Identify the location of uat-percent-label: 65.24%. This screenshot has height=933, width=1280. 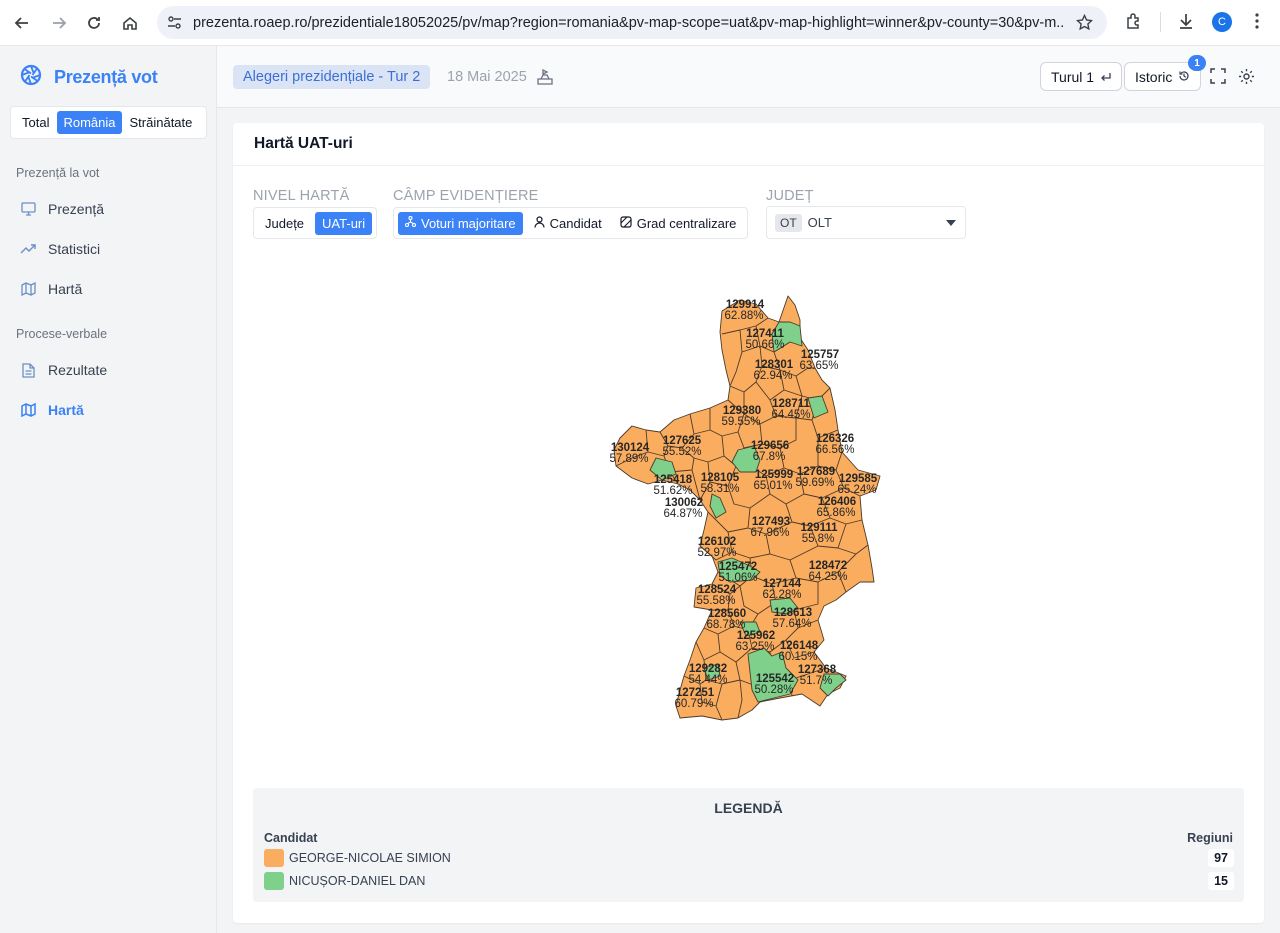
(856, 490).